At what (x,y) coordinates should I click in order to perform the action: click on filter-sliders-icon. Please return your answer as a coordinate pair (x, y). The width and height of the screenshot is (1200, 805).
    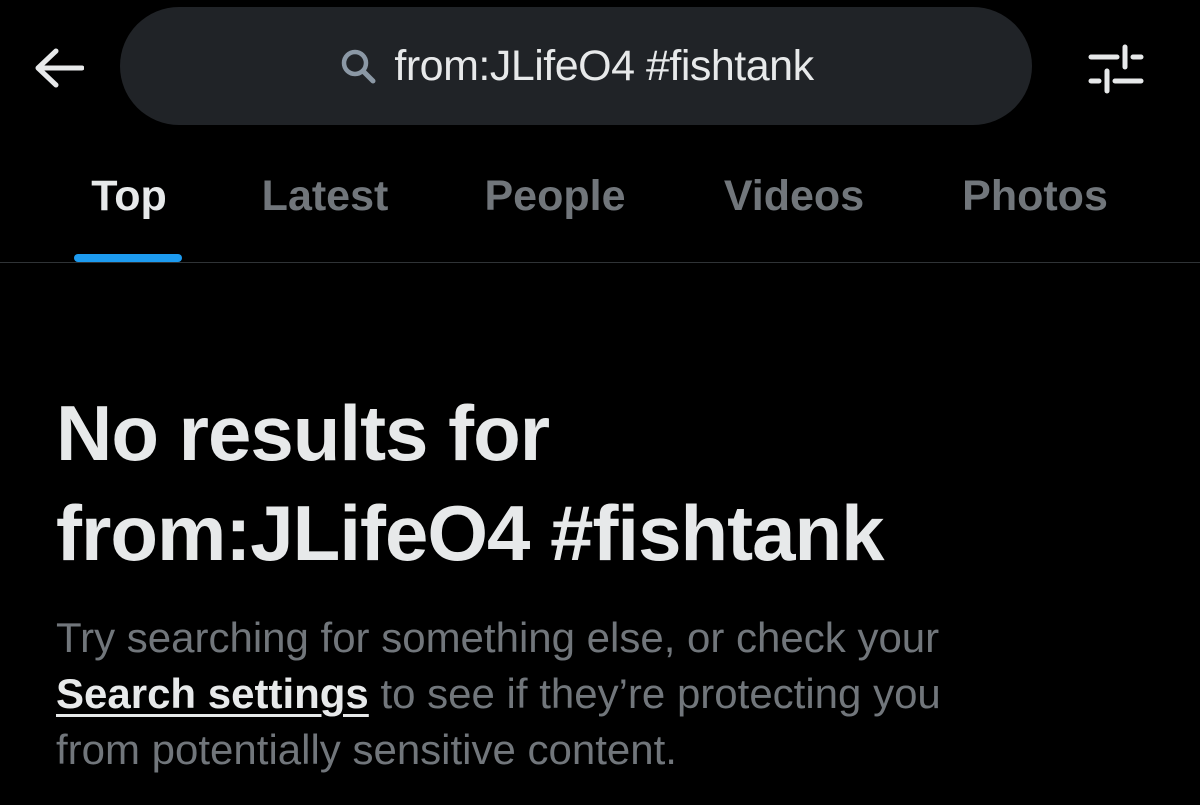
    Looking at the image, I should click on (1116, 69).